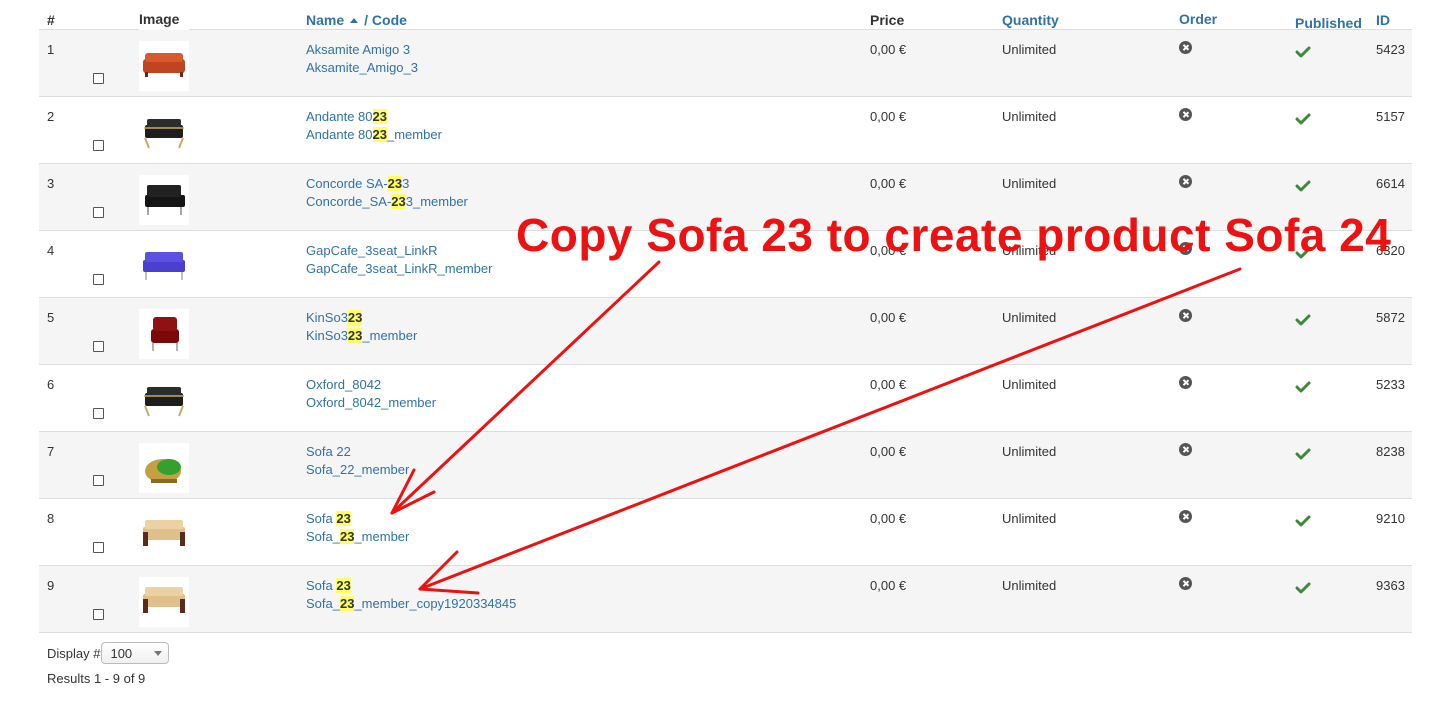  What do you see at coordinates (385, 20) in the screenshot?
I see `sort-by-code-link: / Code` at bounding box center [385, 20].